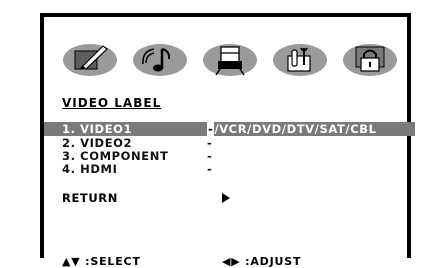 This screenshot has height=268, width=424. Describe the element at coordinates (370, 60) in the screenshot. I see `lock-icon` at that location.